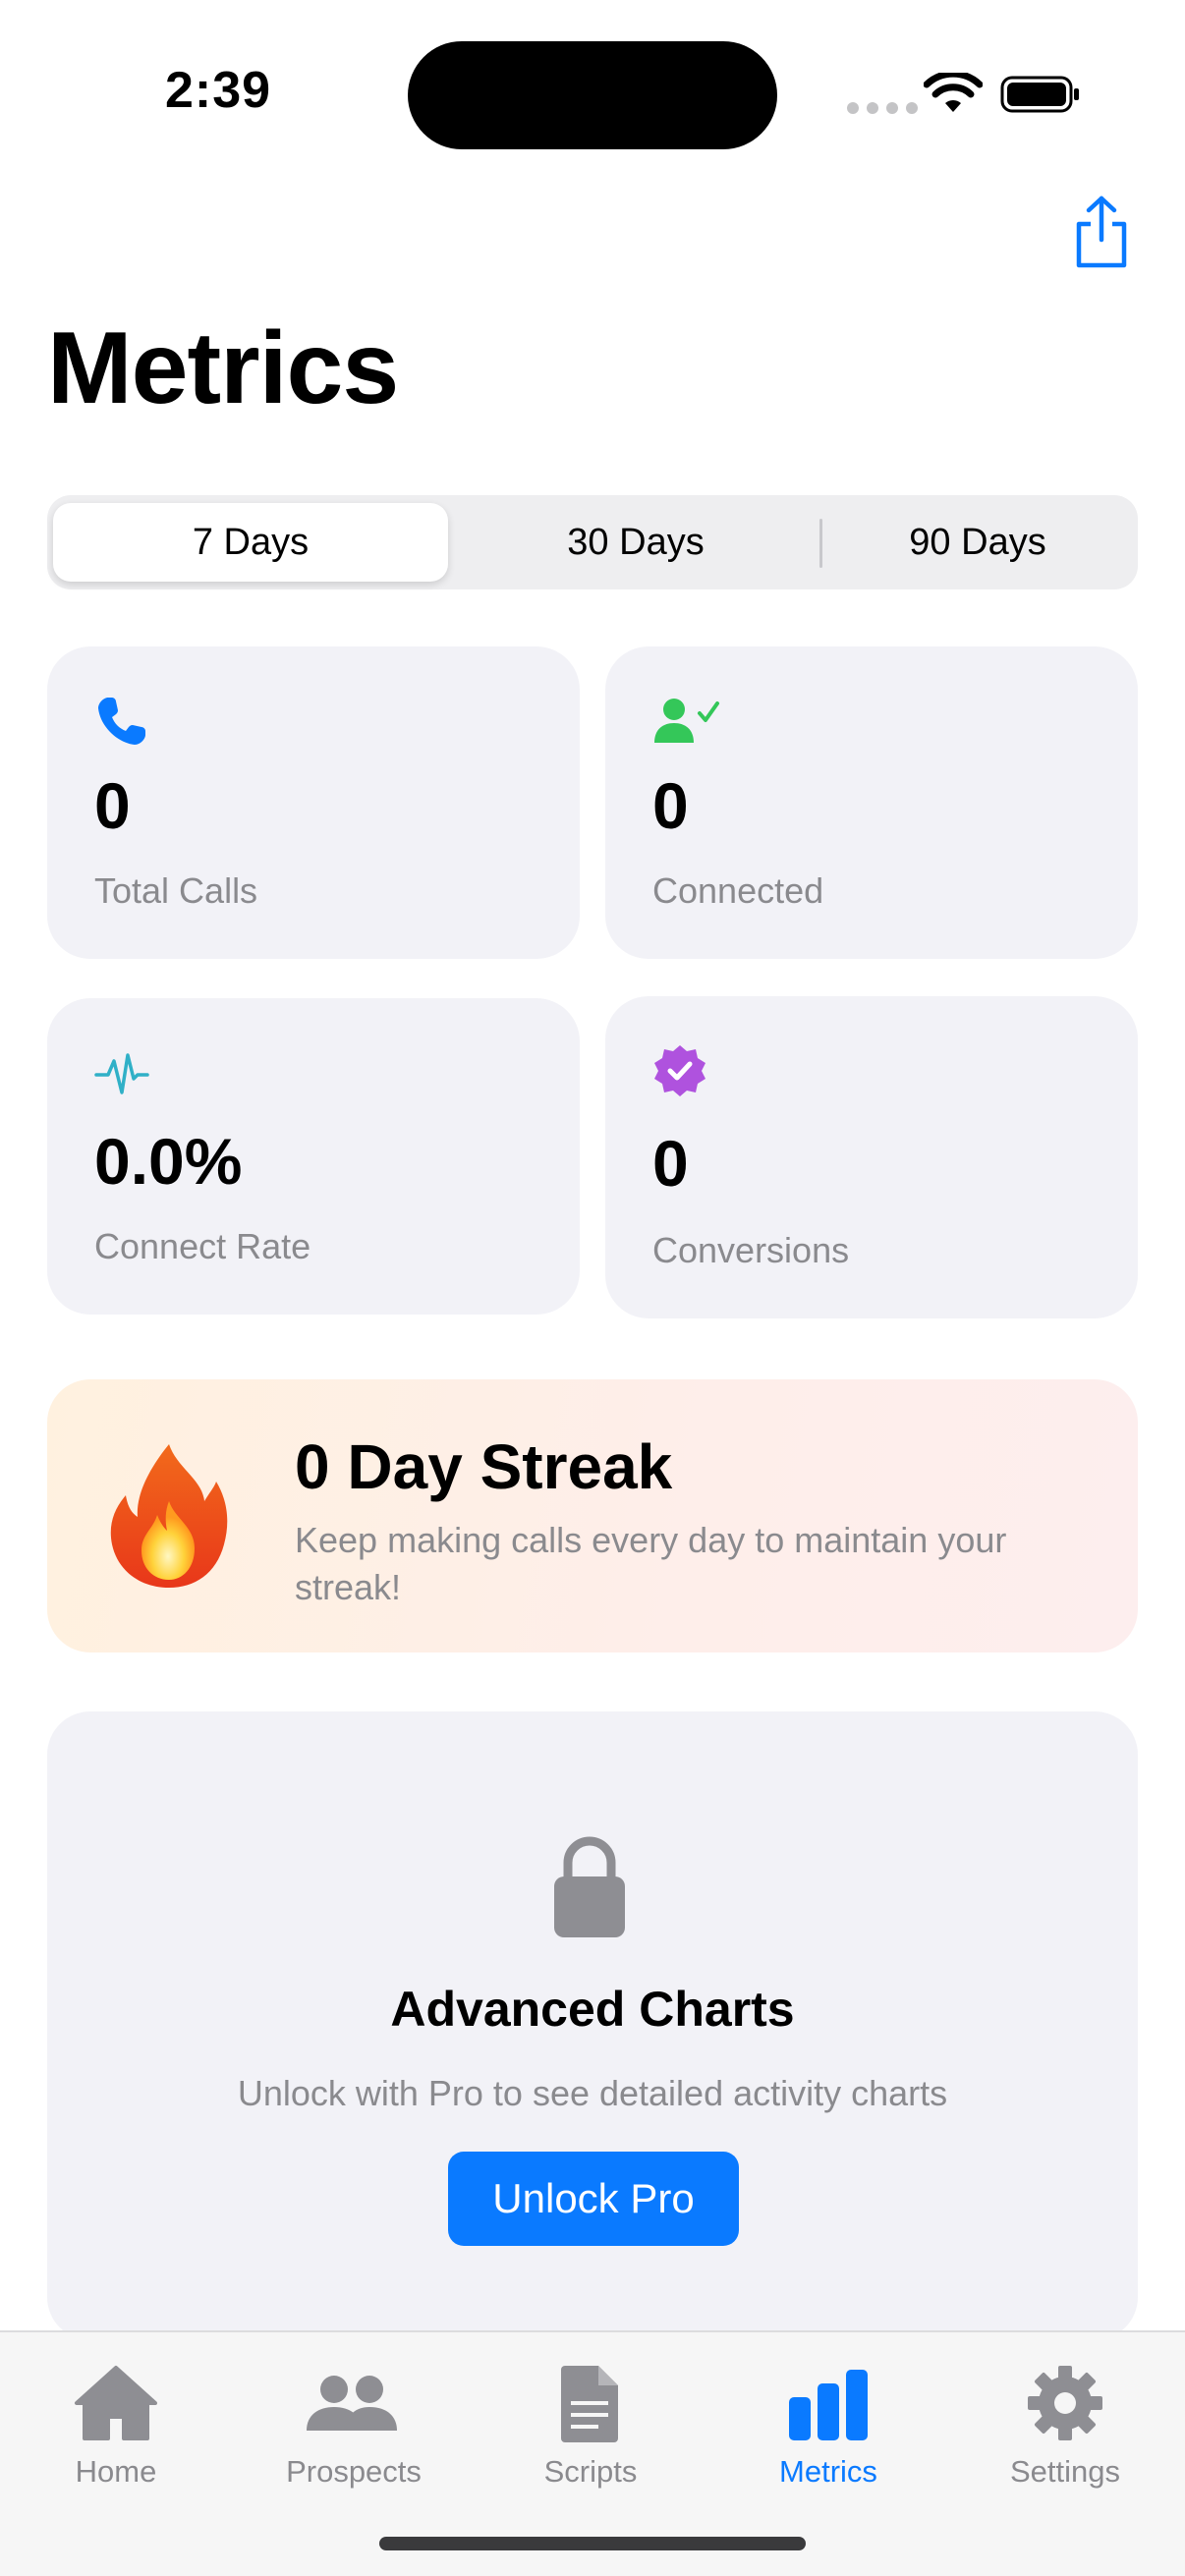 This screenshot has height=2576, width=1185. I want to click on conversions-label: Conversions, so click(751, 1250).